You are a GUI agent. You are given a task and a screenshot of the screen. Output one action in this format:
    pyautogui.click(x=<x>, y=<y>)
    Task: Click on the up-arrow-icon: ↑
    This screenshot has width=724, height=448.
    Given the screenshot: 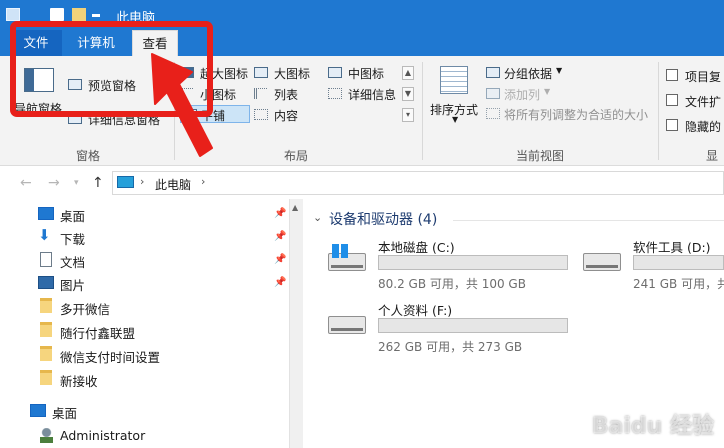 What is the action you would take?
    pyautogui.click(x=98, y=183)
    